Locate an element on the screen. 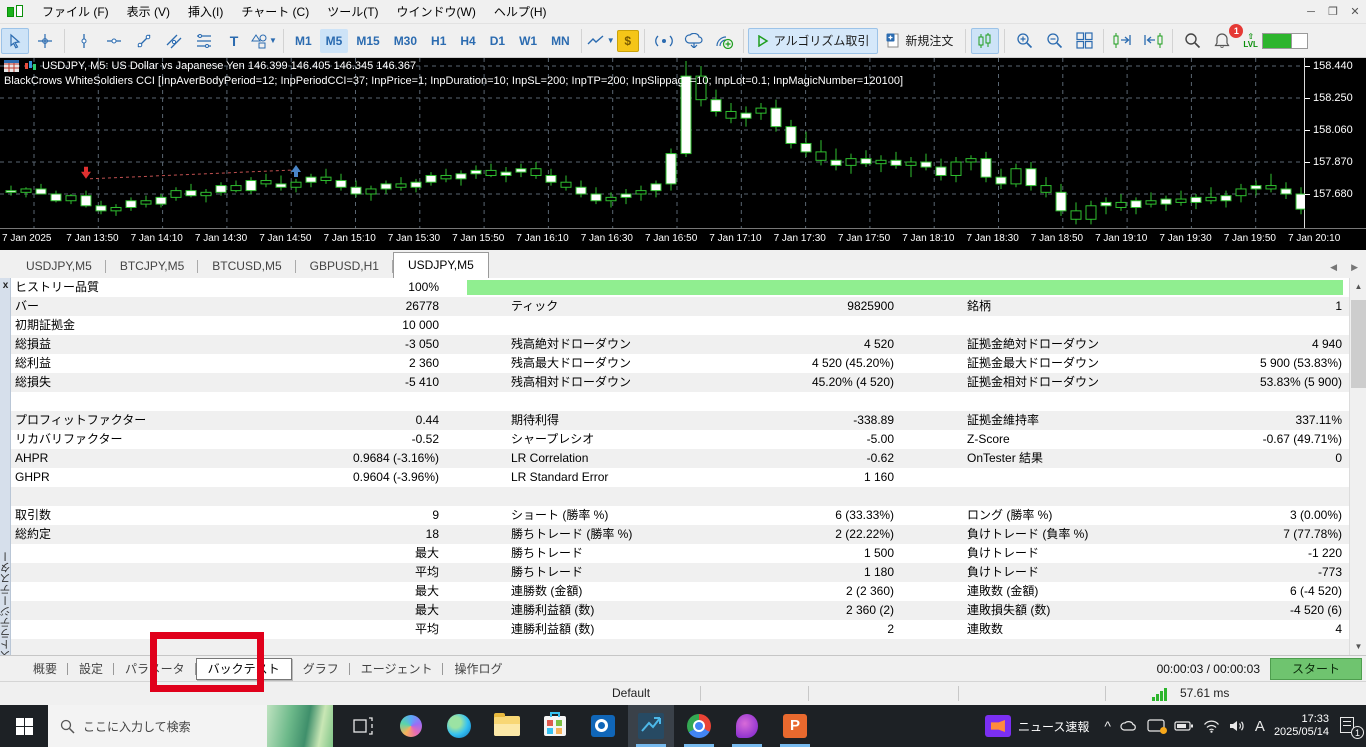 The width and height of the screenshot is (1366, 747). timeframe-m30-button: M30 is located at coordinates (405, 41).